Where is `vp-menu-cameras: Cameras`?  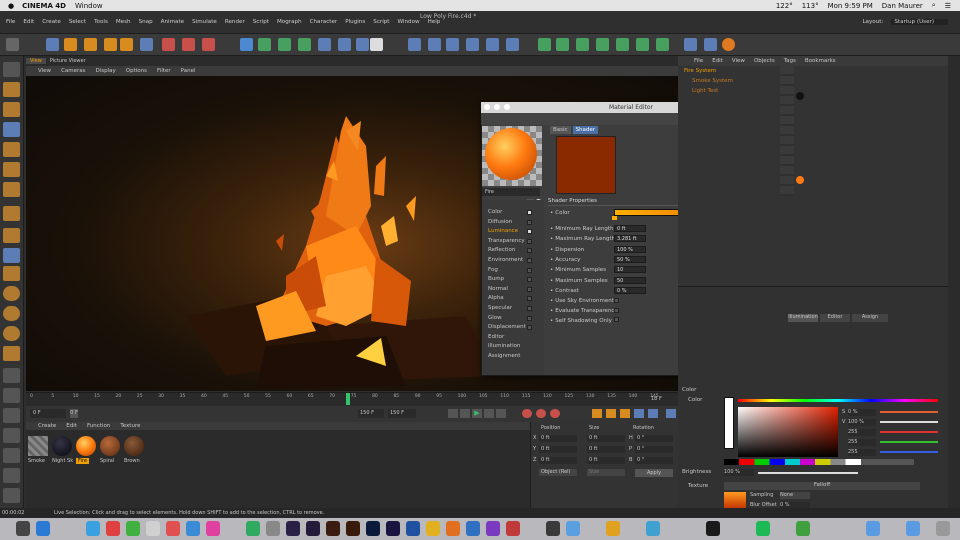
vp-menu-cameras: Cameras is located at coordinates (73, 71).